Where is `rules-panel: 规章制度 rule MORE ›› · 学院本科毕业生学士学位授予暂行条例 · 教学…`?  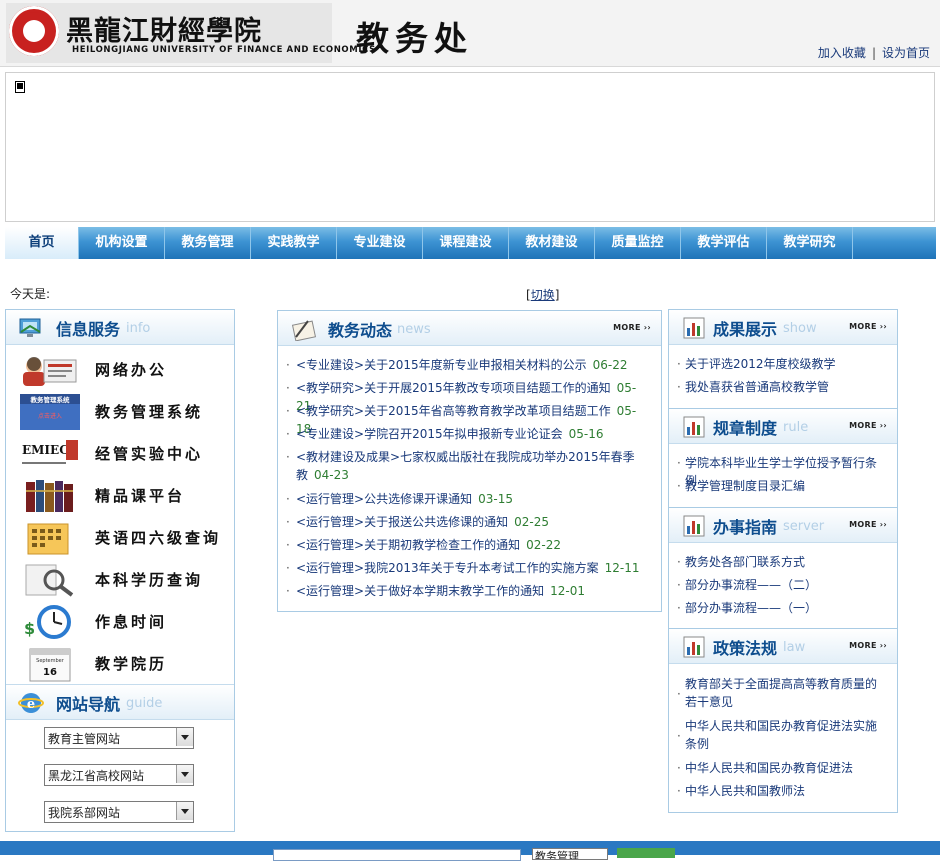 rules-panel: 规章制度 rule MORE ›› · 学院本科毕业生学士学位授予暂行条例 · 教学… is located at coordinates (783, 458).